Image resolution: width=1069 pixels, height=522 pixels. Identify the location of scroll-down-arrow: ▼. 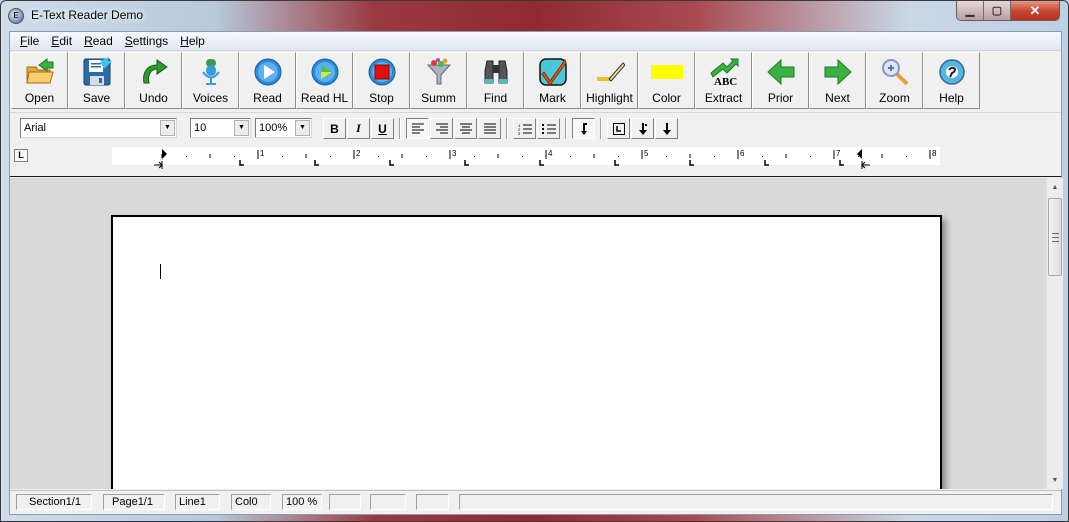
(1055, 480).